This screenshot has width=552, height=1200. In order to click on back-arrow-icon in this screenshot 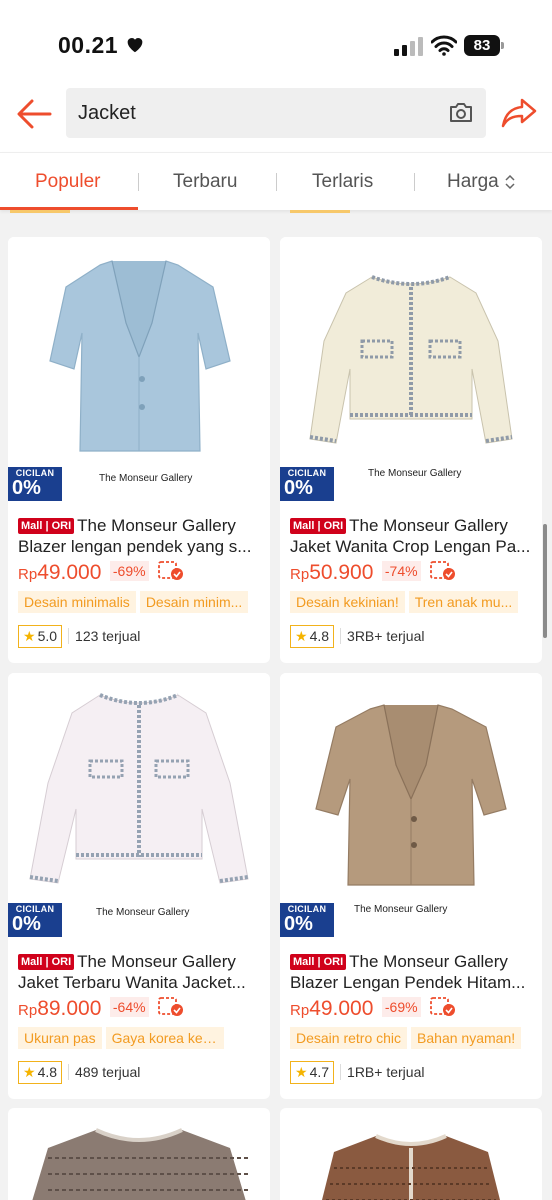, I will do `click(34, 114)`.